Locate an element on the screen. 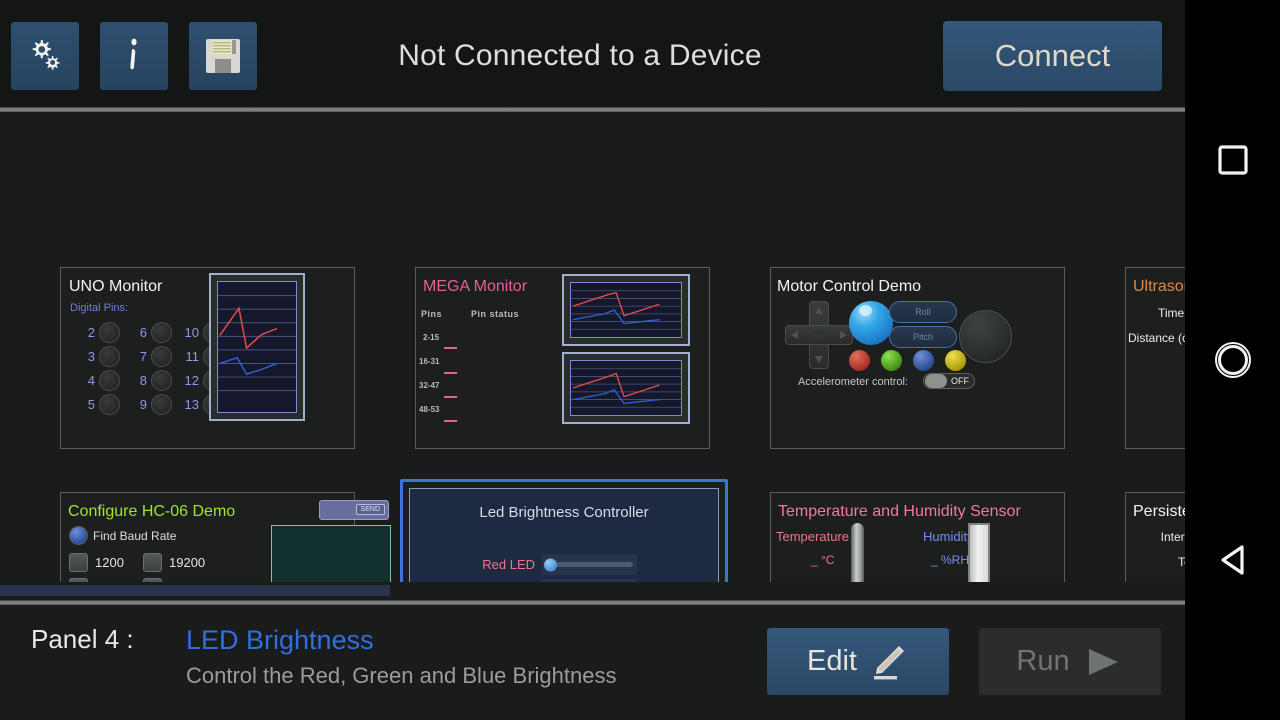  save-button is located at coordinates (223, 56).